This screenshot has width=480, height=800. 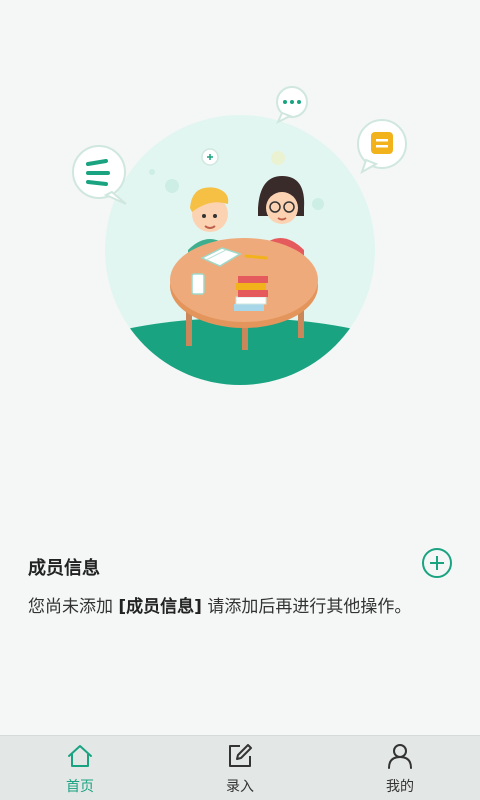 I want to click on message-after: 请添加后再进行其他操作。, so click(x=309, y=607).